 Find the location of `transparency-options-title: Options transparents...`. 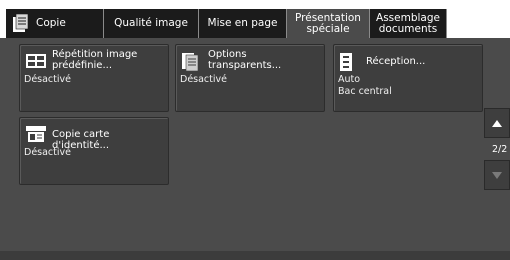

transparency-options-title: Options transparents... is located at coordinates (245, 60).